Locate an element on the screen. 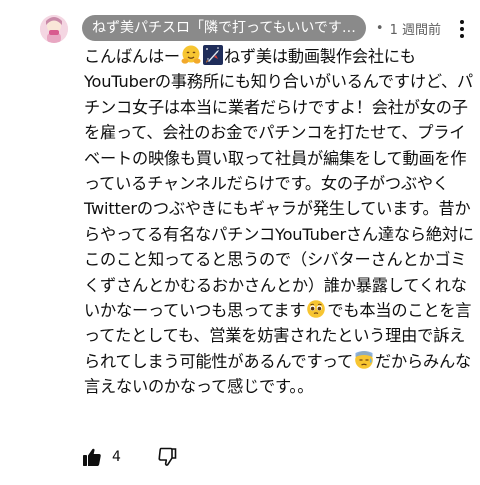 This screenshot has height=485, width=480. comment-text-part-1: こんばんはー is located at coordinates (132, 56).